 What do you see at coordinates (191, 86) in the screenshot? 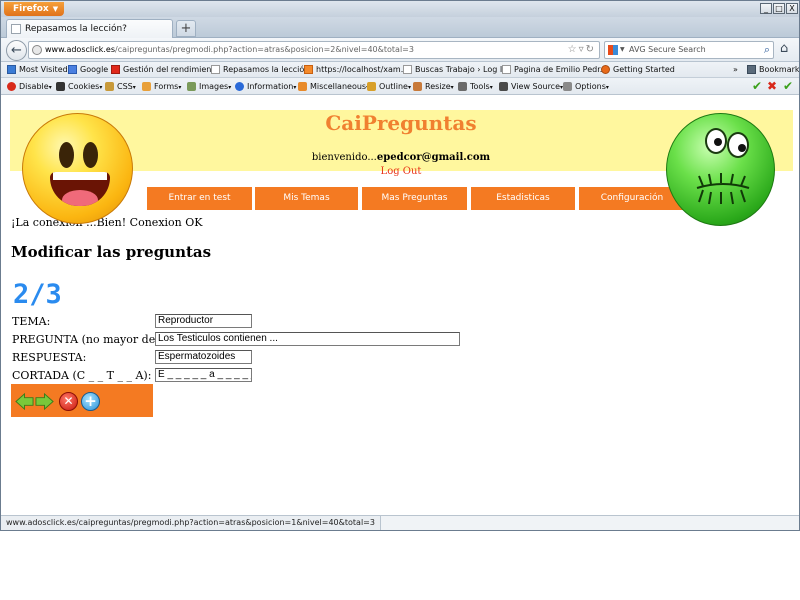
I see `images-icon` at bounding box center [191, 86].